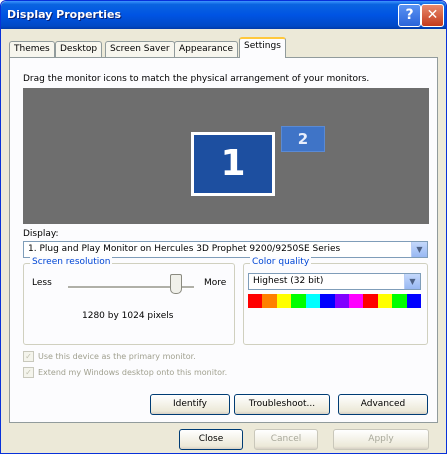 Image resolution: width=447 pixels, height=454 pixels. I want to click on identify-button: Identify, so click(190, 404).